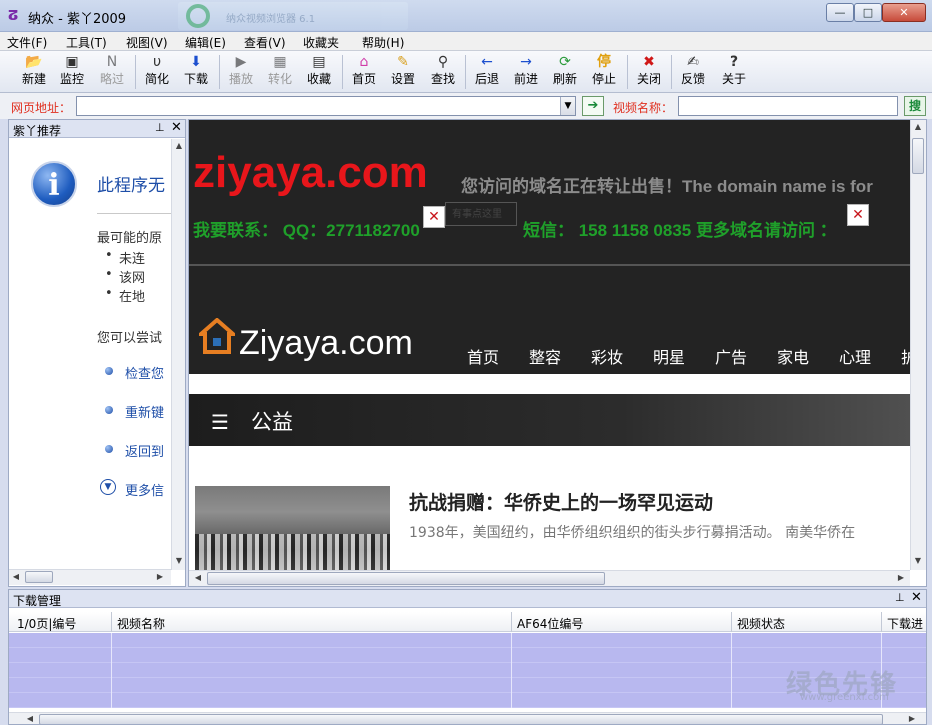 Image resolution: width=932 pixels, height=725 pixels. What do you see at coordinates (466, 16) in the screenshot?
I see `title-bar: ⵒ 纳众 - 紫丫2009 纳众视频浏览器 6.1 — □ ✕` at bounding box center [466, 16].